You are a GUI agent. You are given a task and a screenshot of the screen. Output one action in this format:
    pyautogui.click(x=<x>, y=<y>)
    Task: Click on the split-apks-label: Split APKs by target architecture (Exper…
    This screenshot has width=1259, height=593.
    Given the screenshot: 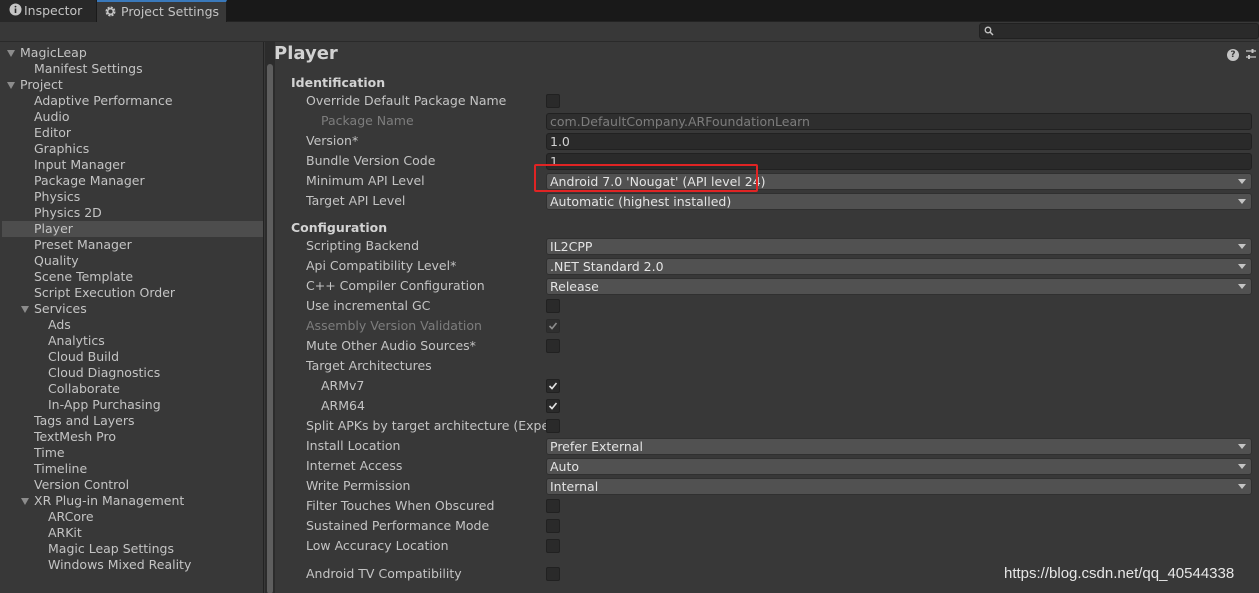 What is the action you would take?
    pyautogui.click(x=426, y=425)
    